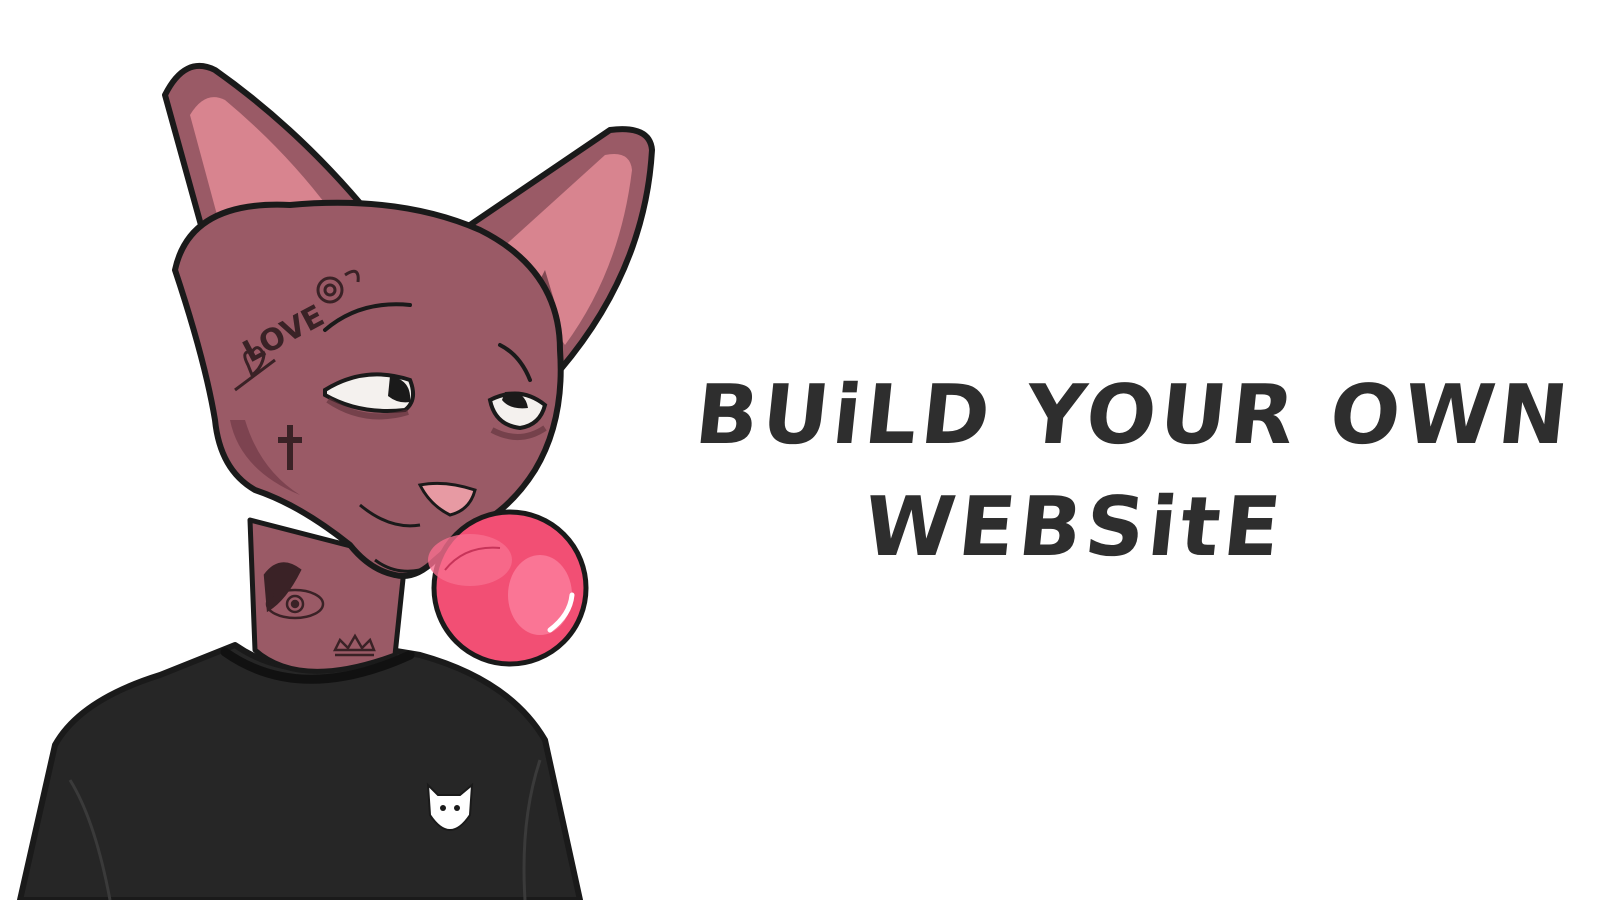  What do you see at coordinates (1074, 527) in the screenshot?
I see `headline-line-2: WEBSitE` at bounding box center [1074, 527].